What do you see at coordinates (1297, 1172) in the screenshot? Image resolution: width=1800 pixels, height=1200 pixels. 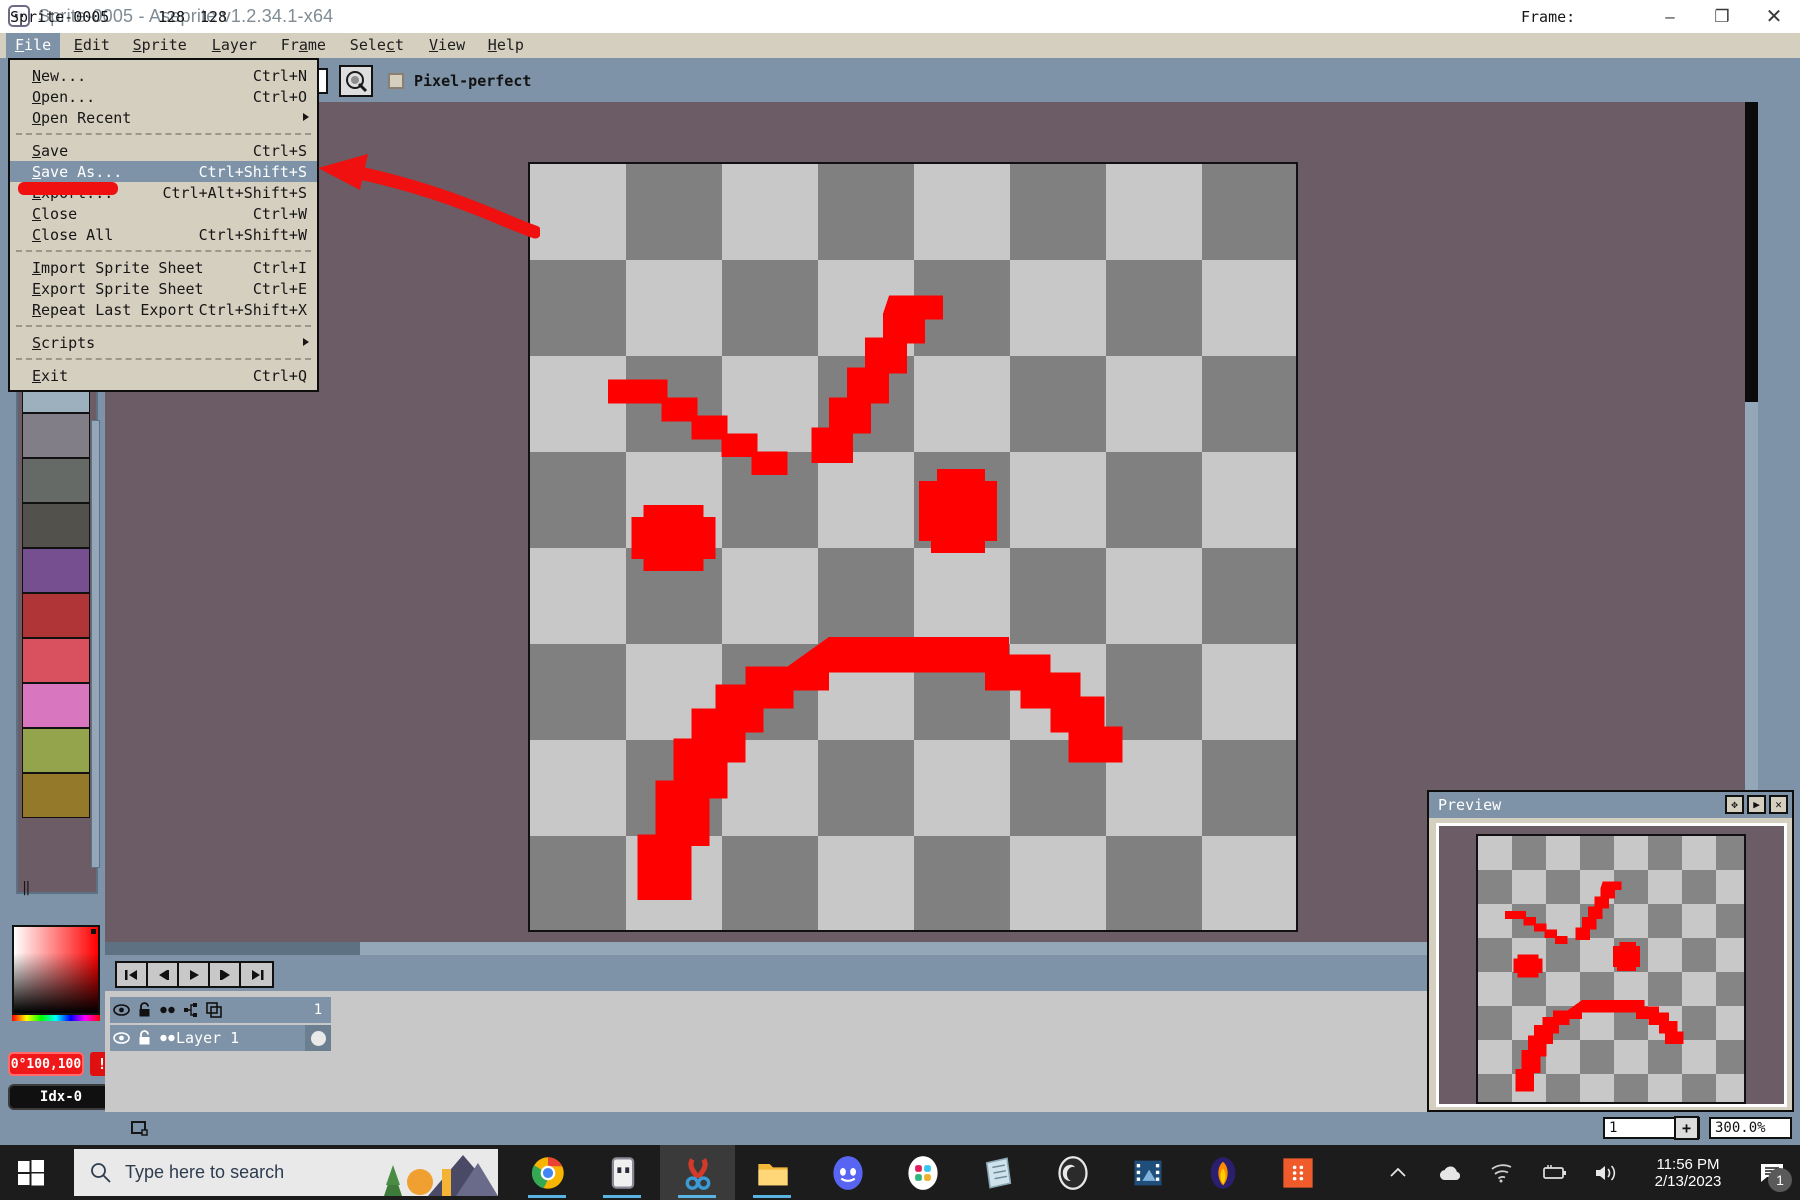 I see `orange-app-taskbar-icon` at bounding box center [1297, 1172].